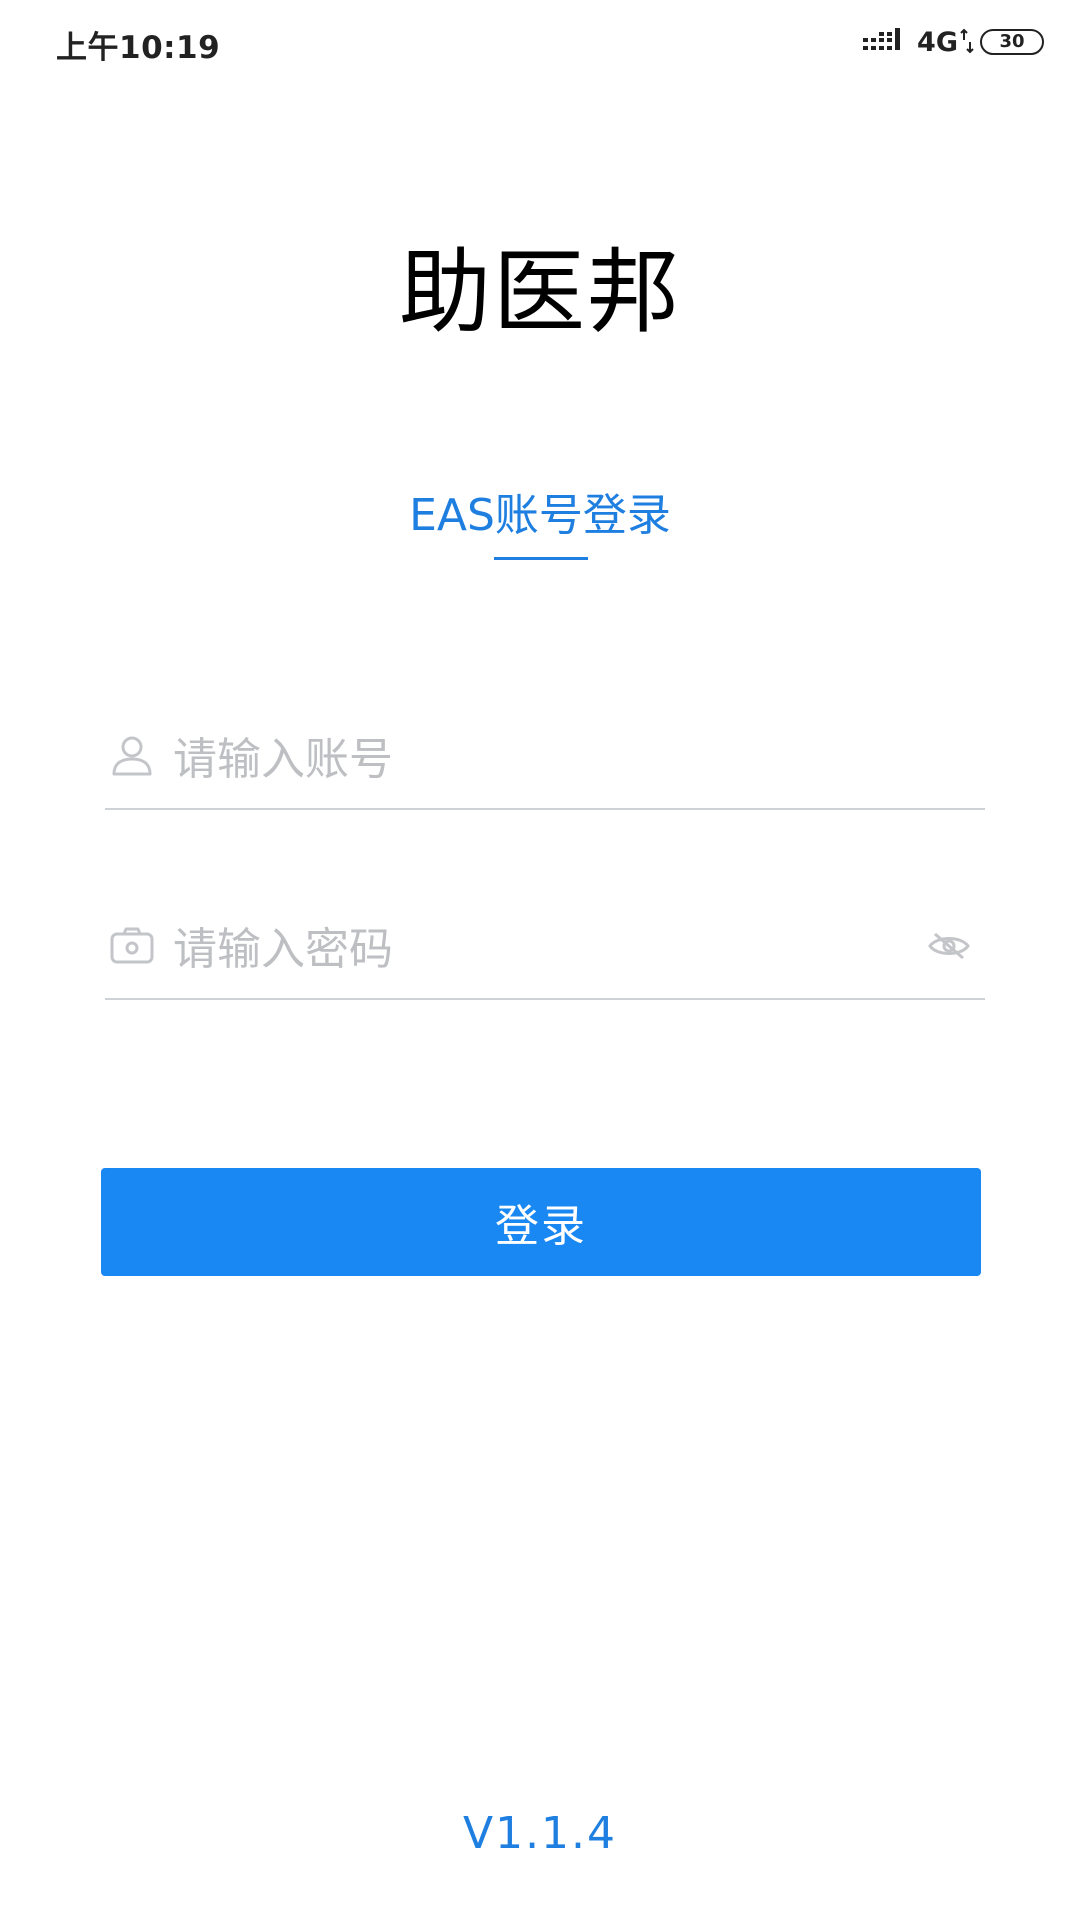 This screenshot has height=1920, width=1080. I want to click on battery-icon: 30, so click(1012, 42).